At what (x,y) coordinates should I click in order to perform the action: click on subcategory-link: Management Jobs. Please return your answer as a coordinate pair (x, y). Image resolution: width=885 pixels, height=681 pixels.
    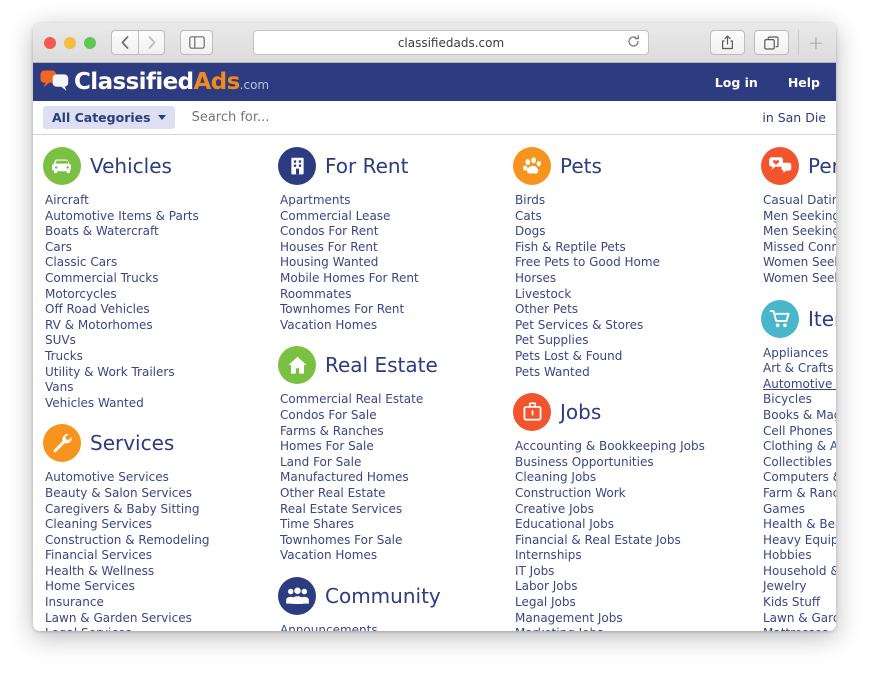
    Looking at the image, I should click on (569, 618).